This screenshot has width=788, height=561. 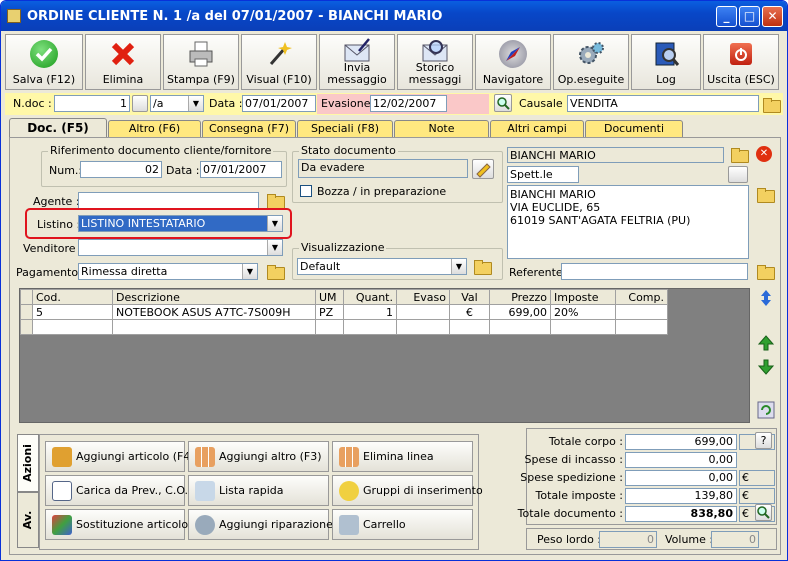 I want to click on save-button: Salva (F12), so click(x=44, y=62).